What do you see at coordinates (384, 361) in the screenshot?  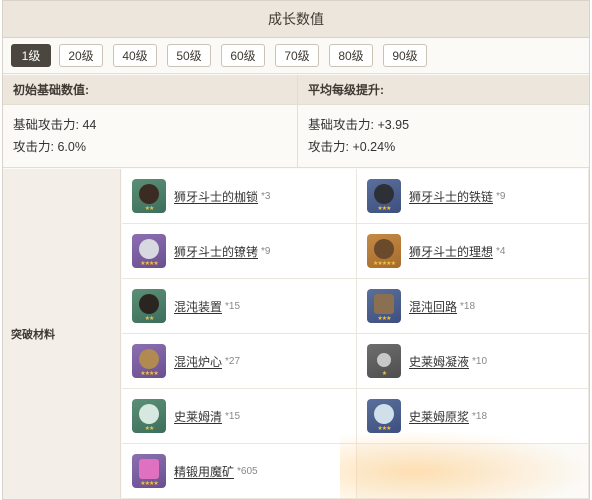 I see `slime-condensate-icon: ★` at bounding box center [384, 361].